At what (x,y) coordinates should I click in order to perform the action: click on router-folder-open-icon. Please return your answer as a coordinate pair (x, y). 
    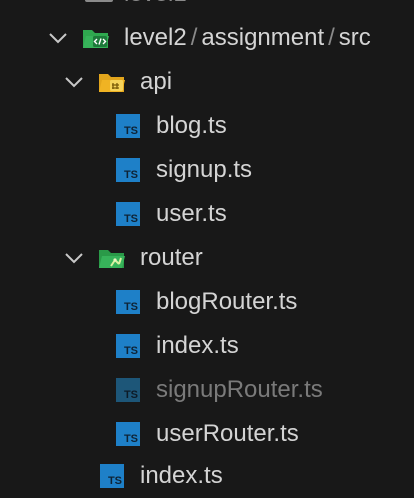
    Looking at the image, I should click on (112, 258).